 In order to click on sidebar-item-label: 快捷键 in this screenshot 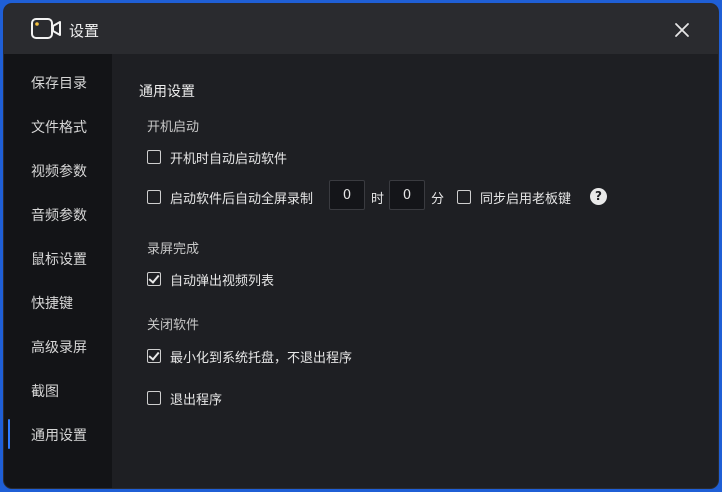, I will do `click(52, 304)`.